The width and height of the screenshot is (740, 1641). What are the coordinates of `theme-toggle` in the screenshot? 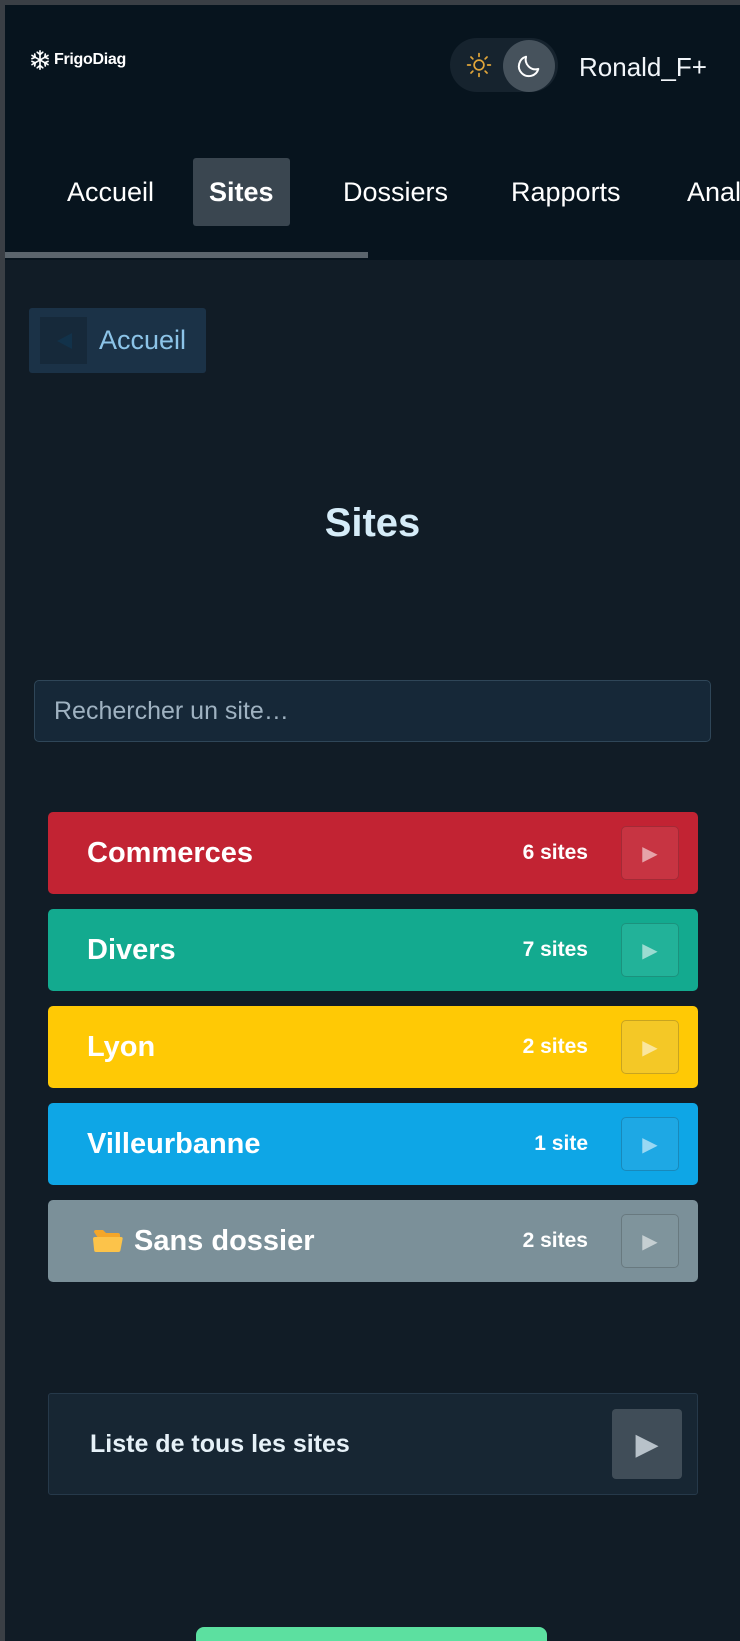 It's located at (504, 65).